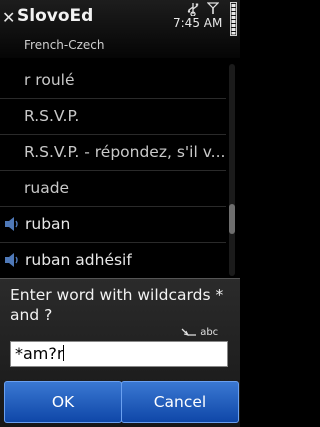  What do you see at coordinates (55, 16) in the screenshot?
I see `app-title: SlovoEd` at bounding box center [55, 16].